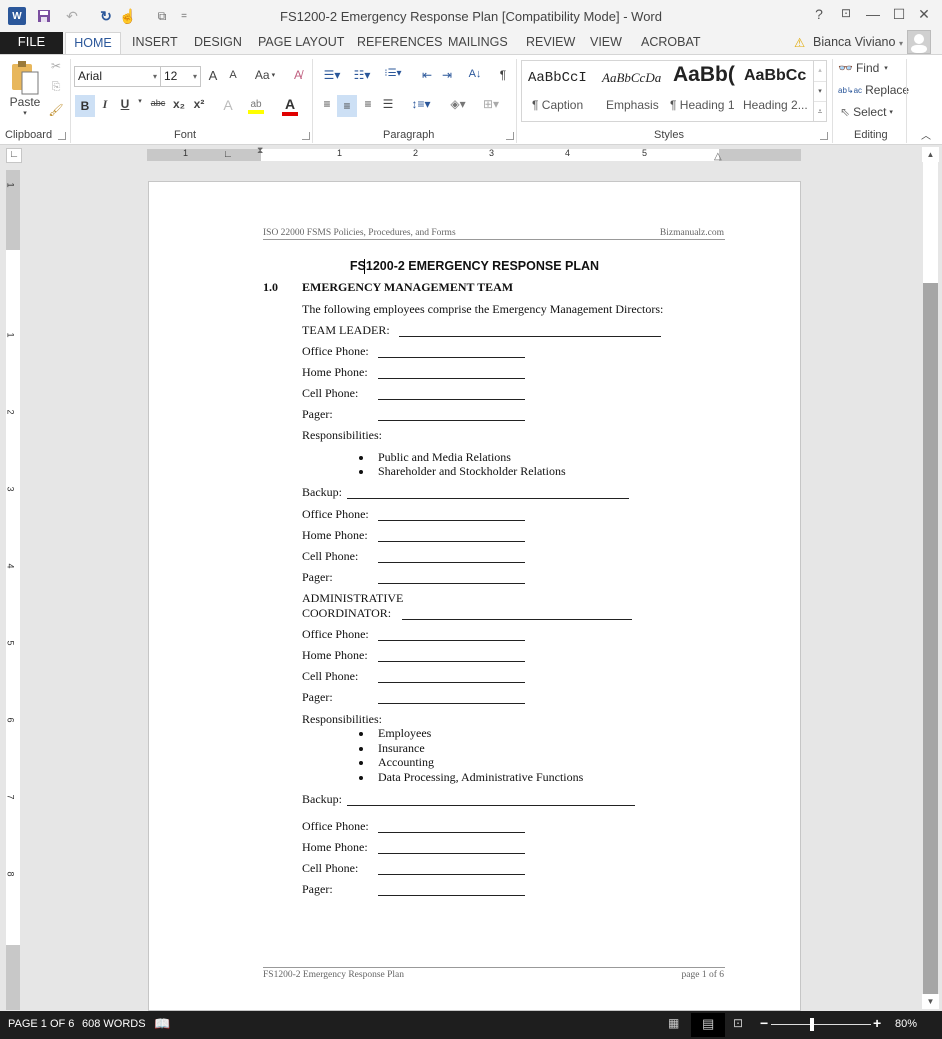 The height and width of the screenshot is (1039, 942). What do you see at coordinates (393, 73) in the screenshot?
I see `multilevel-list-button: ⁝☰▾` at bounding box center [393, 73].